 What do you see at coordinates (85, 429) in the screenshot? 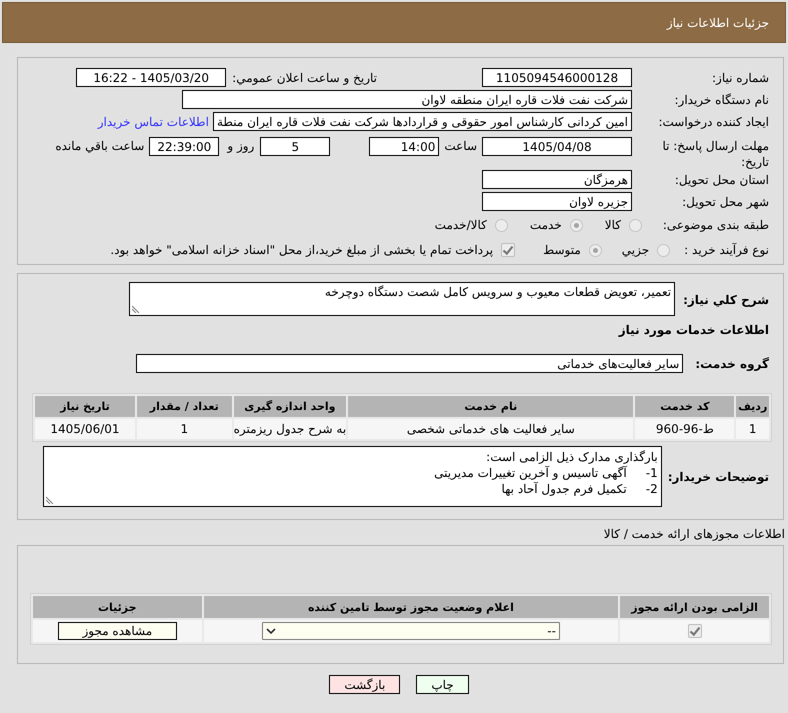
I see `table-cell: 1405/06/01` at bounding box center [85, 429].